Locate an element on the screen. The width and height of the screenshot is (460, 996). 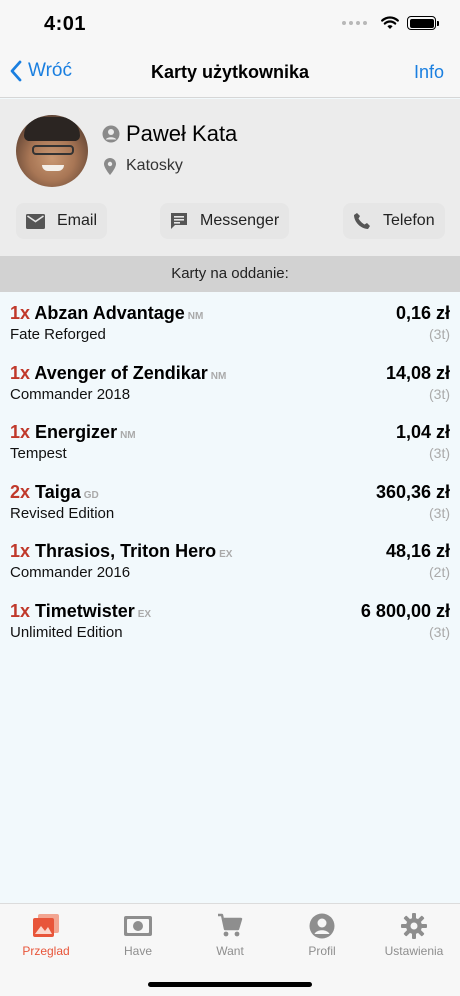
navigation-bar: Wróć Karty użytkownika Info is located at coordinates (230, 73).